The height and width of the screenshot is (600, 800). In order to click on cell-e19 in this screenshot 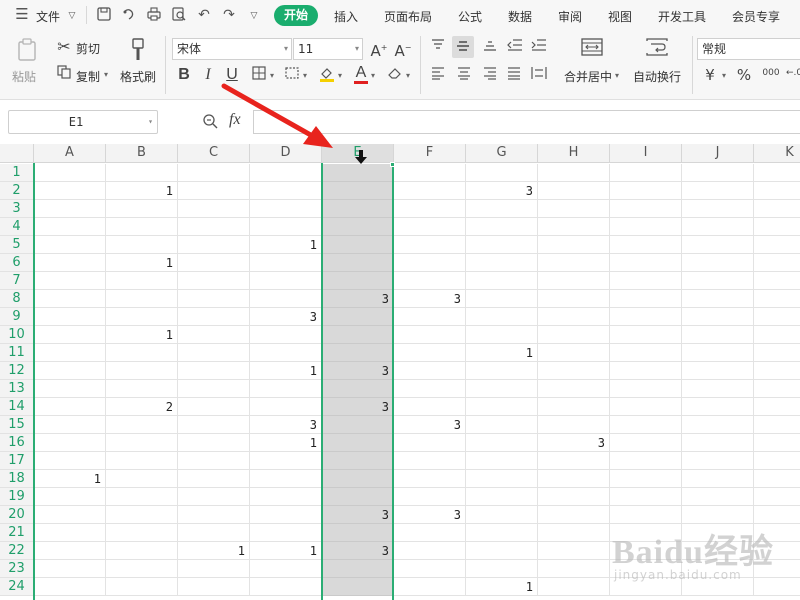, I will do `click(358, 497)`.